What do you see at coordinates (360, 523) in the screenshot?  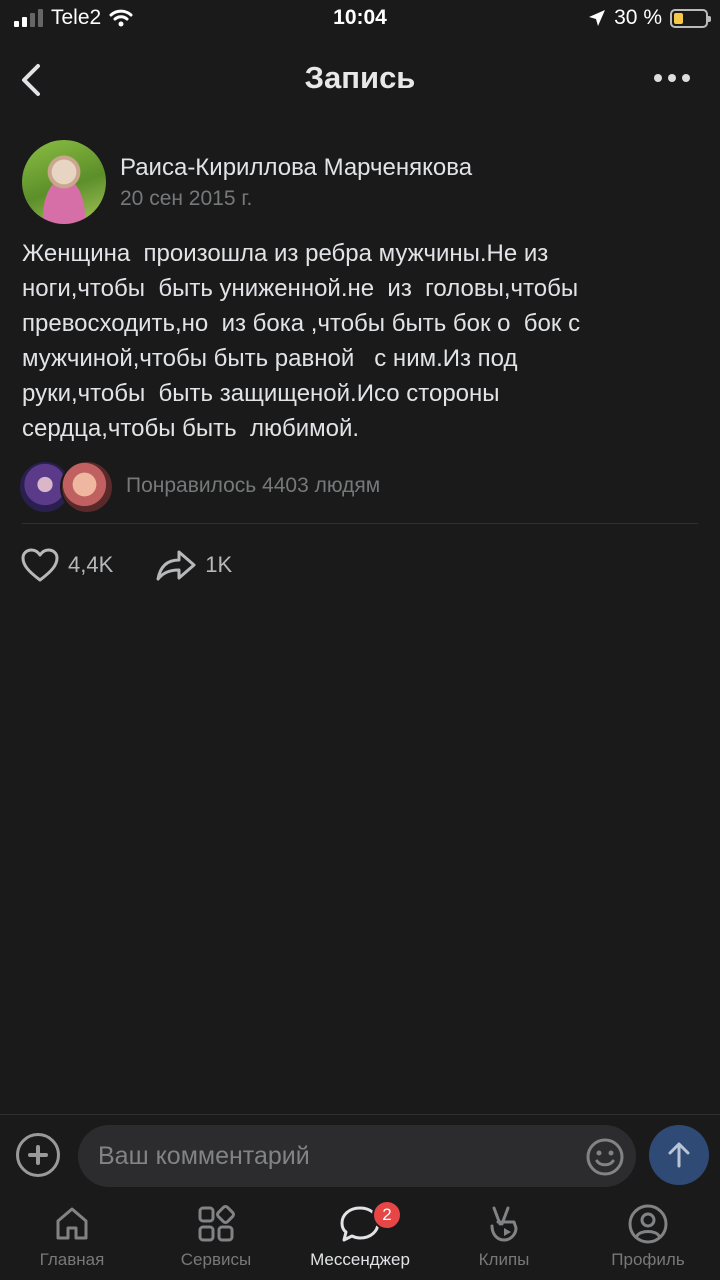 I see `divider` at bounding box center [360, 523].